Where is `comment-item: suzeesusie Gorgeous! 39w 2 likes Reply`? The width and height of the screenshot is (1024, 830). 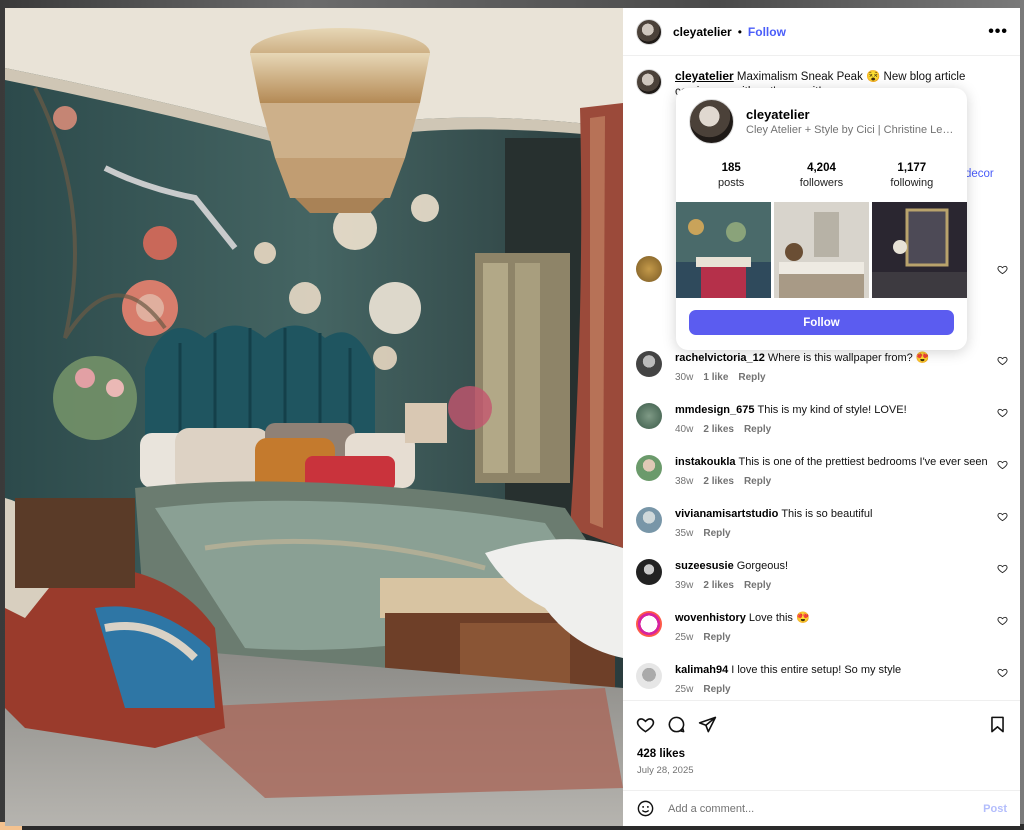 comment-item: suzeesusie Gorgeous! 39w 2 likes Reply is located at coordinates (822, 575).